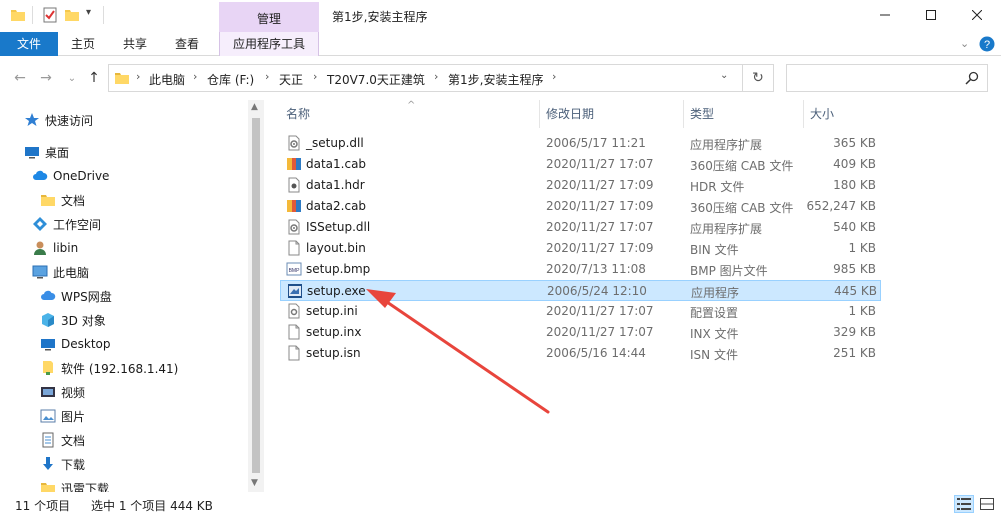 The height and width of the screenshot is (516, 1001). Describe the element at coordinates (46, 78) in the screenshot. I see `forward-button: →` at that location.